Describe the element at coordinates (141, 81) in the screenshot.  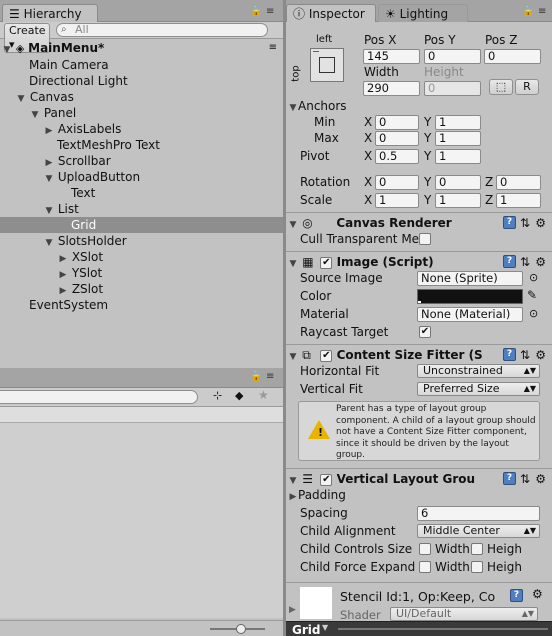
I see `tree-item-directional-light: Directional Light` at that location.